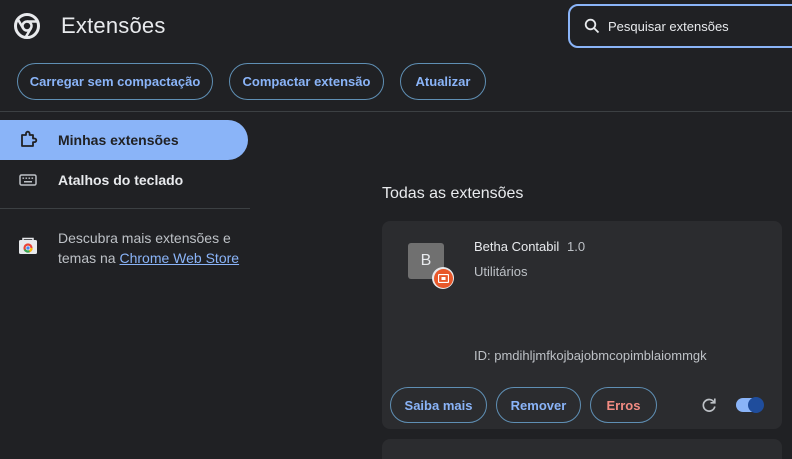 The height and width of the screenshot is (459, 792). I want to click on chrome-web-store-icon, so click(28, 245).